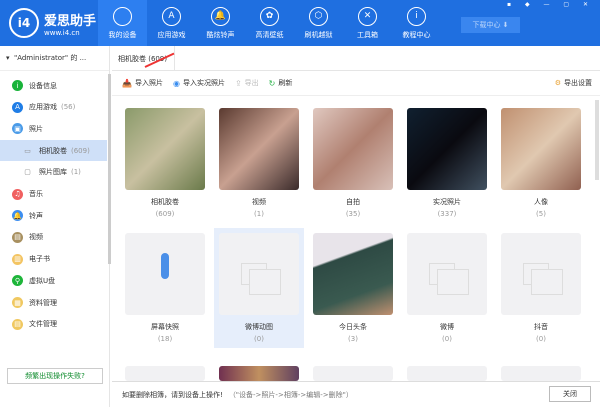 The width and height of the screenshot is (600, 407). What do you see at coordinates (80, 150) in the screenshot?
I see `sidebar-count: (609)` at bounding box center [80, 150].